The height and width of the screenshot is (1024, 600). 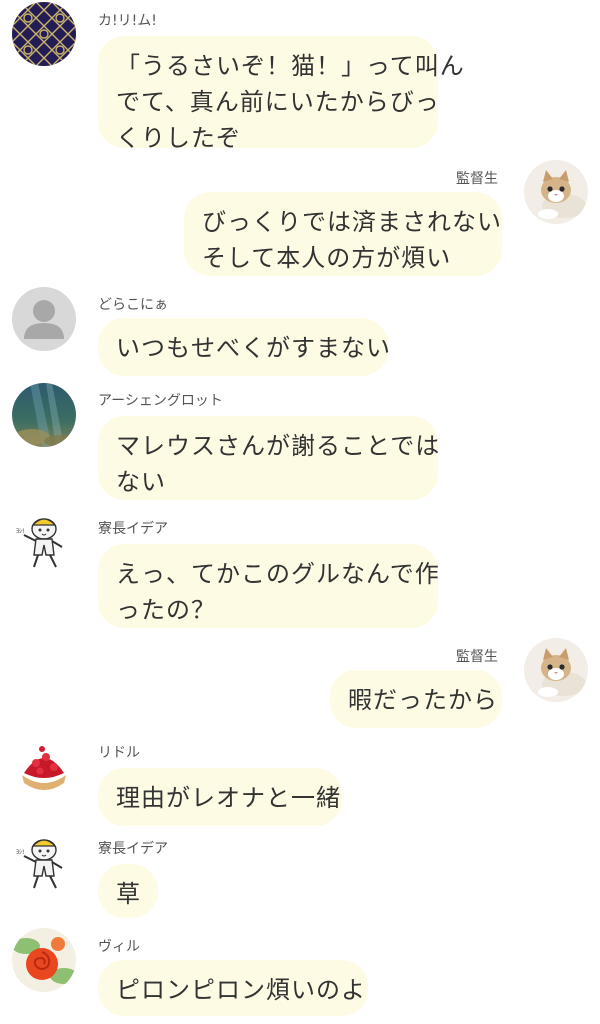 What do you see at coordinates (327, 258) in the screenshot?
I see `message-text: そして本人の方が煩い` at bounding box center [327, 258].